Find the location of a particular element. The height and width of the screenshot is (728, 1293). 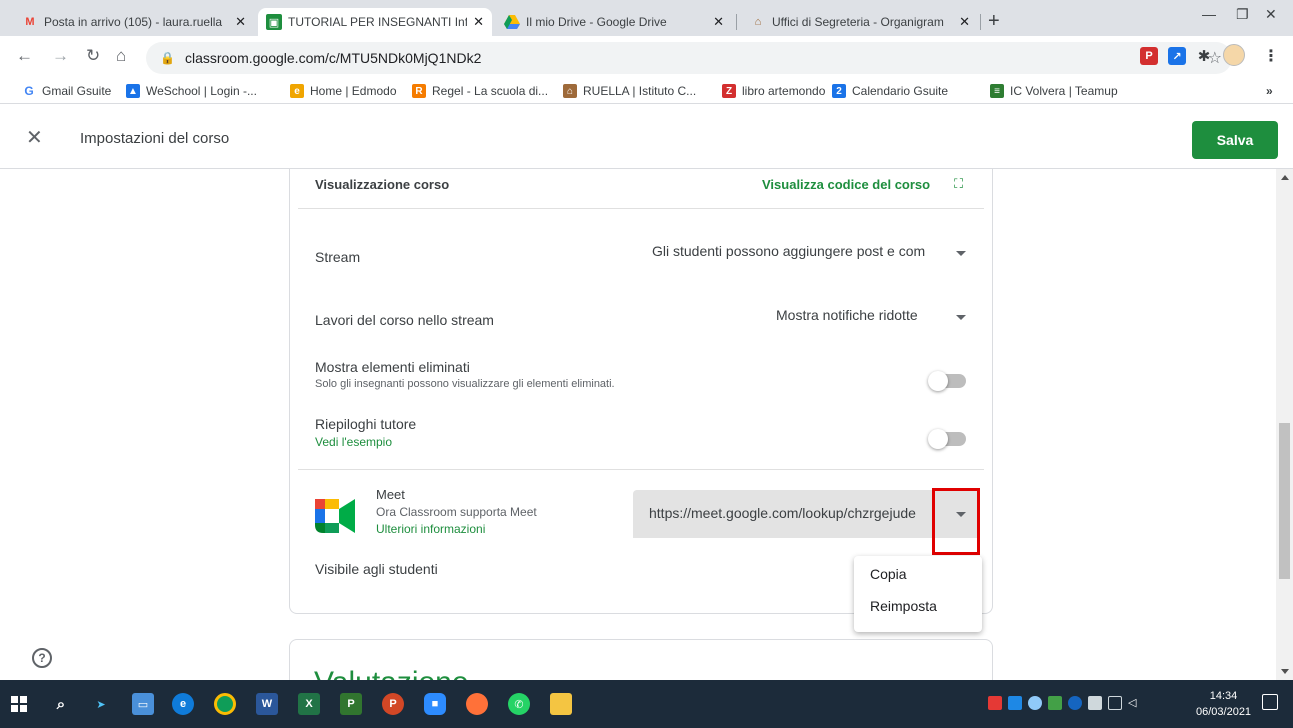

scrollbar is located at coordinates (1284, 424).